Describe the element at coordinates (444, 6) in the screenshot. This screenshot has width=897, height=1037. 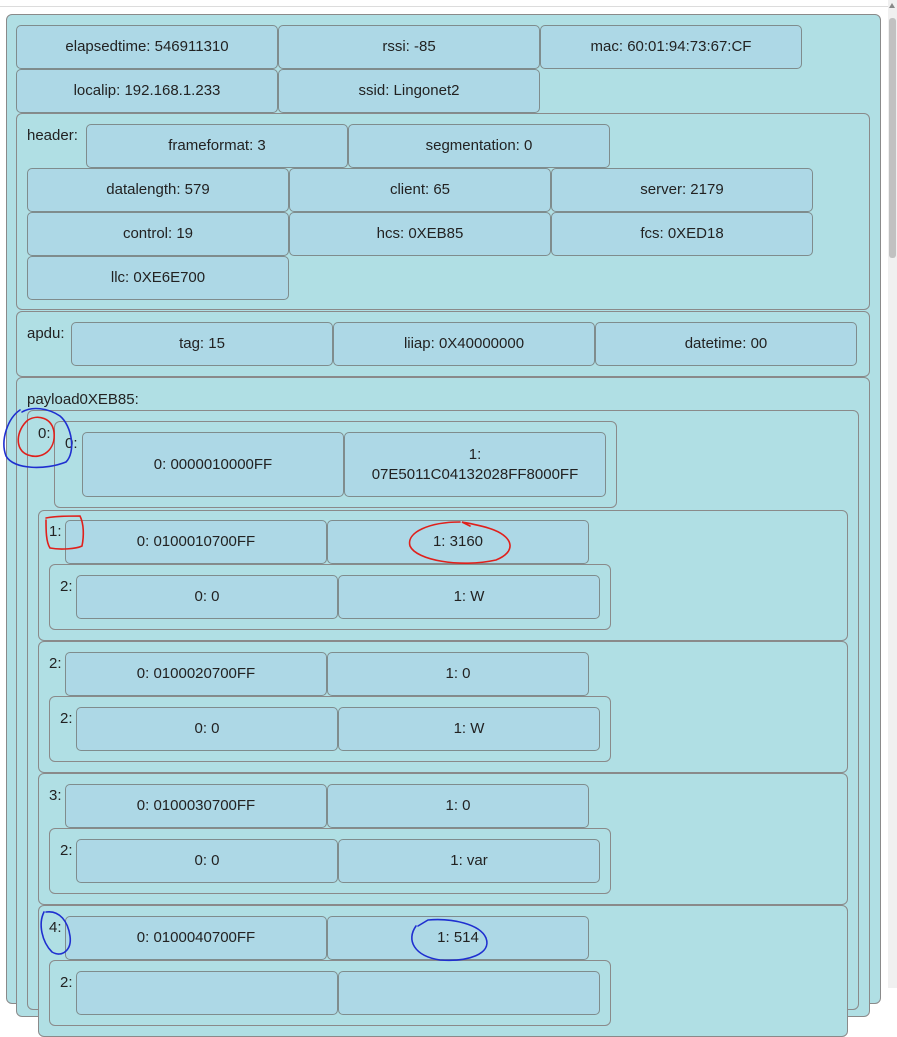
I see `top-divider` at that location.